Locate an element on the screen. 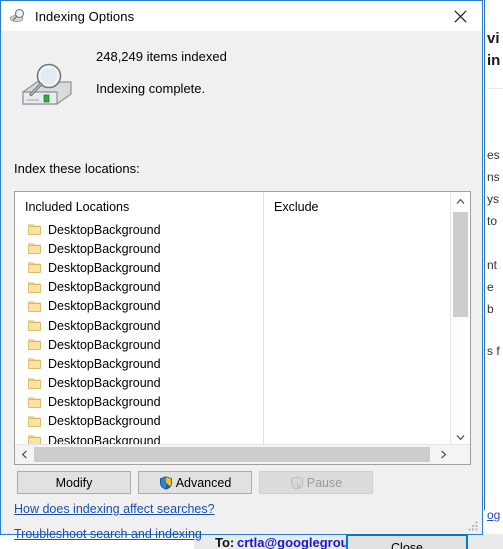 Image resolution: width=503 pixels, height=549 pixels. background-link-fragment: og is located at coordinates (495, 515).